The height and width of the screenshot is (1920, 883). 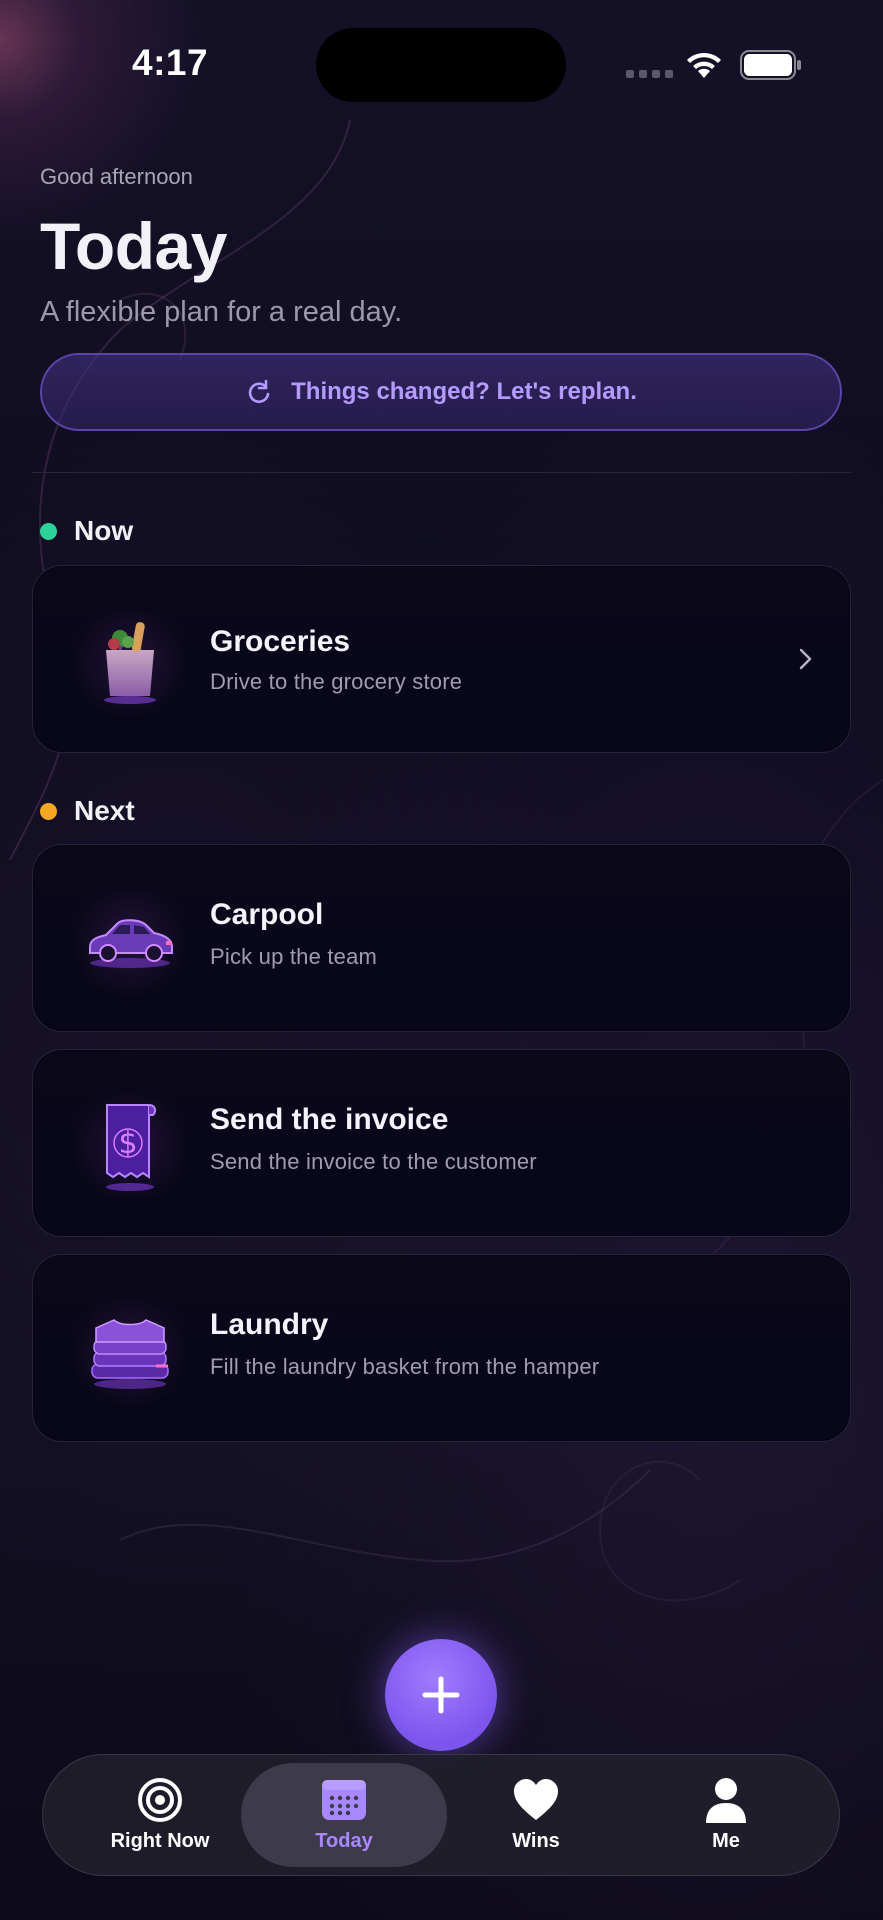 What do you see at coordinates (405, 1366) in the screenshot?
I see `task-description: Fill the laundry basket from the hamper` at bounding box center [405, 1366].